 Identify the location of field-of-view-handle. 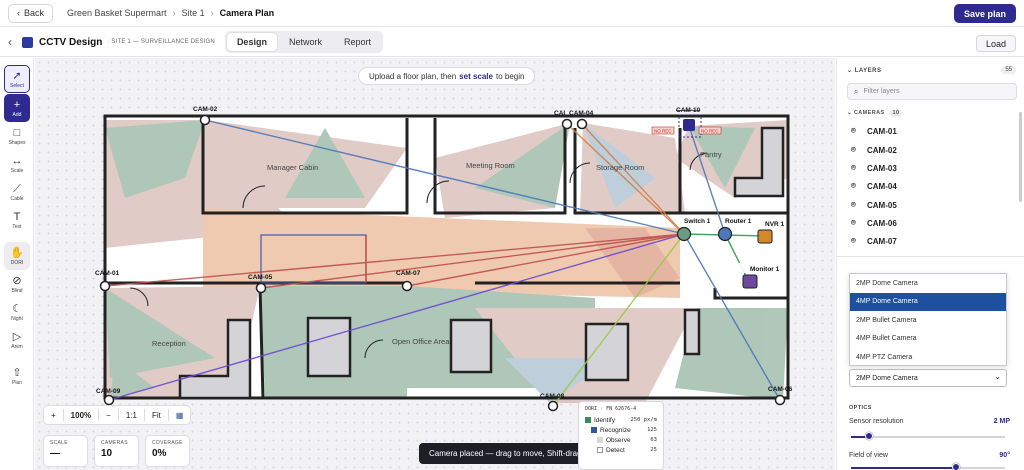
(955, 466).